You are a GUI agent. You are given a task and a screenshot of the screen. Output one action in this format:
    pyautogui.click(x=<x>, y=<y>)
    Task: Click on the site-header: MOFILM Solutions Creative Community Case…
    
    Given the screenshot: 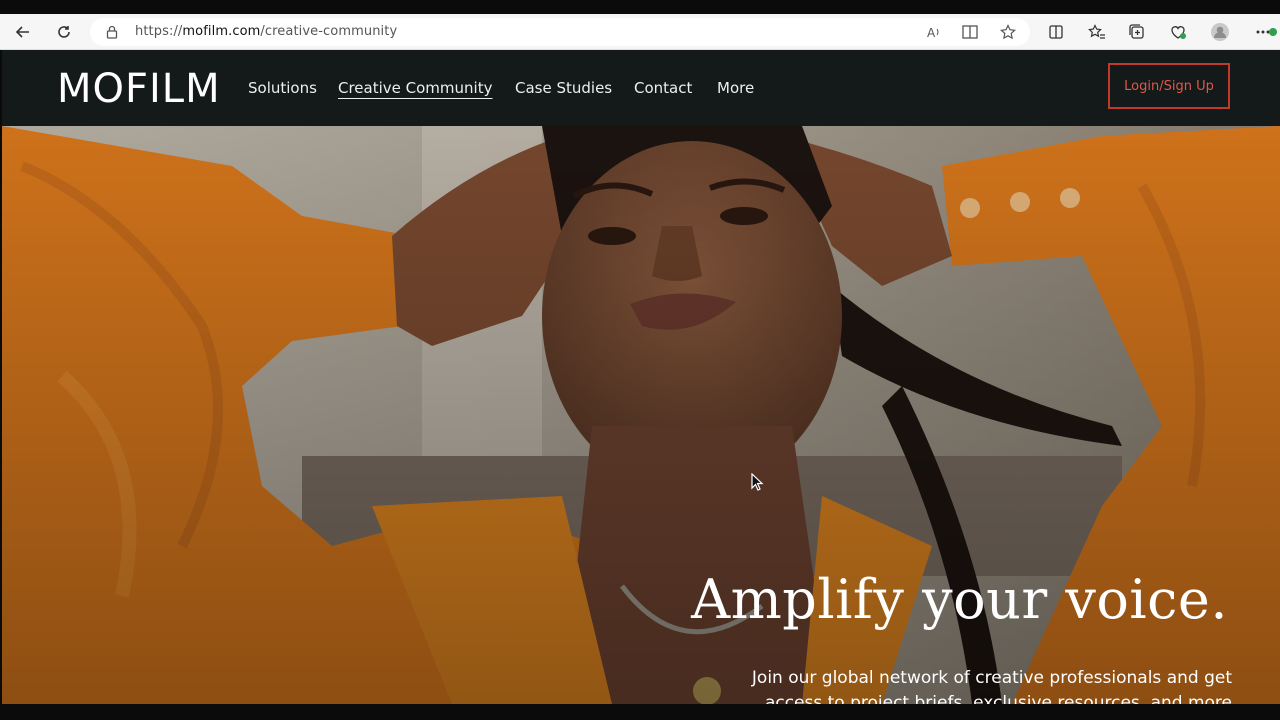 What is the action you would take?
    pyautogui.click(x=641, y=88)
    